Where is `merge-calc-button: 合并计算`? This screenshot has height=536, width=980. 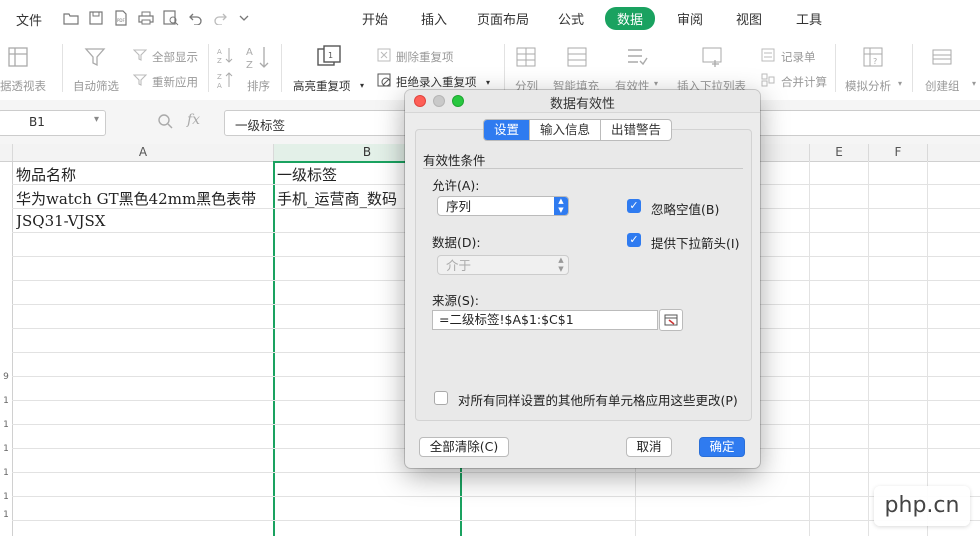 merge-calc-button: 合并计算 is located at coordinates (804, 82).